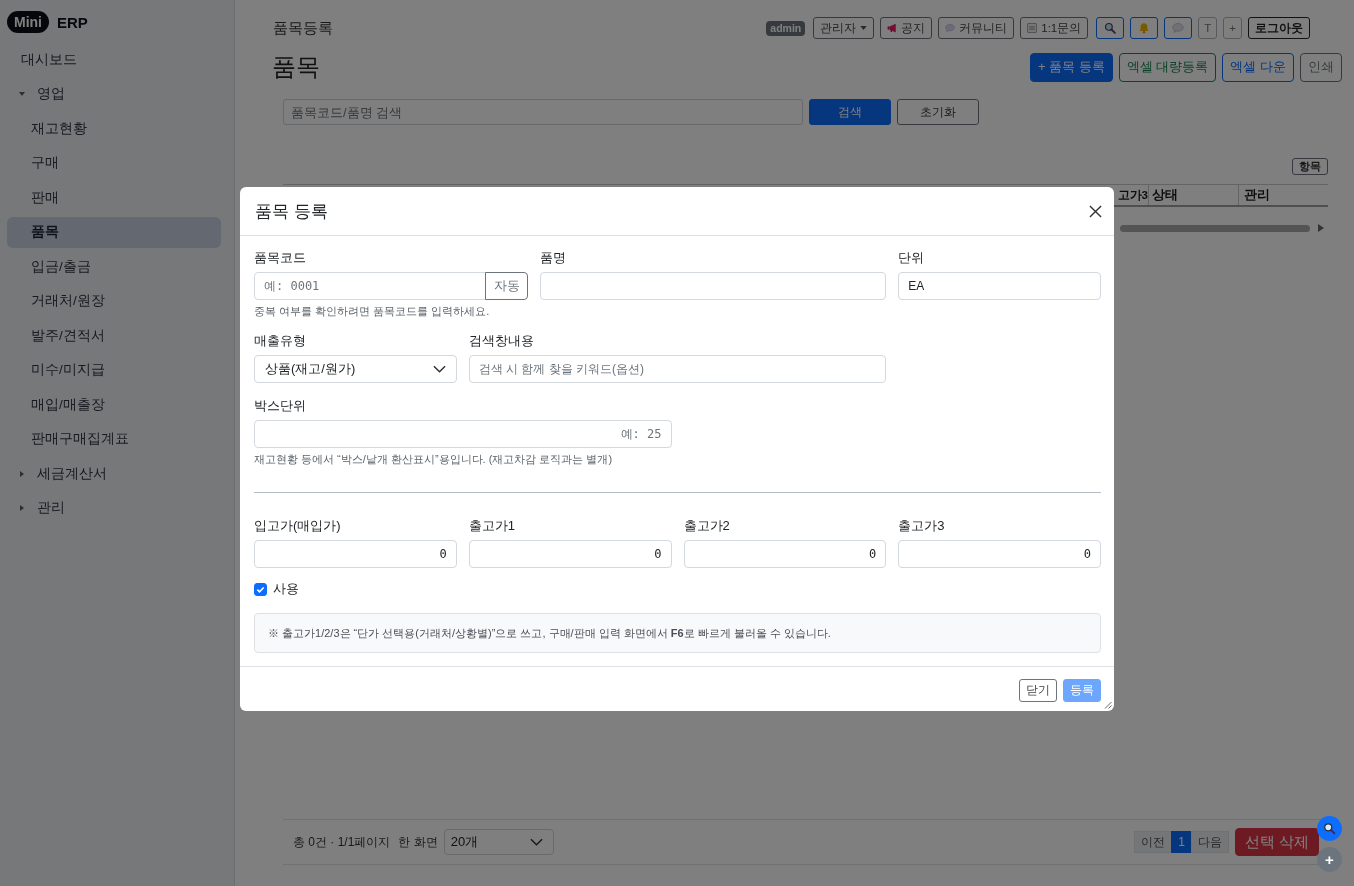 The image size is (1354, 886). I want to click on field-label: 출고가3, so click(921, 525).